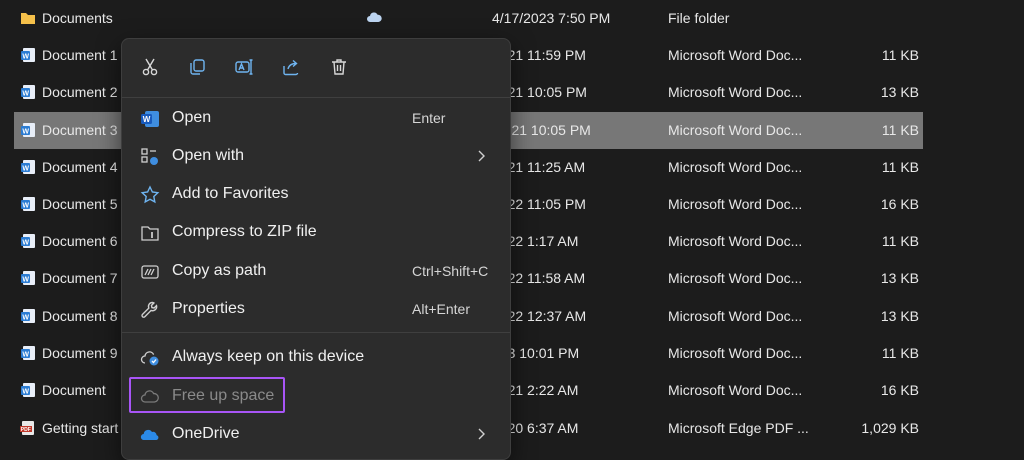 Image resolution: width=1024 pixels, height=460 pixels. I want to click on share-icon, so click(291, 67).